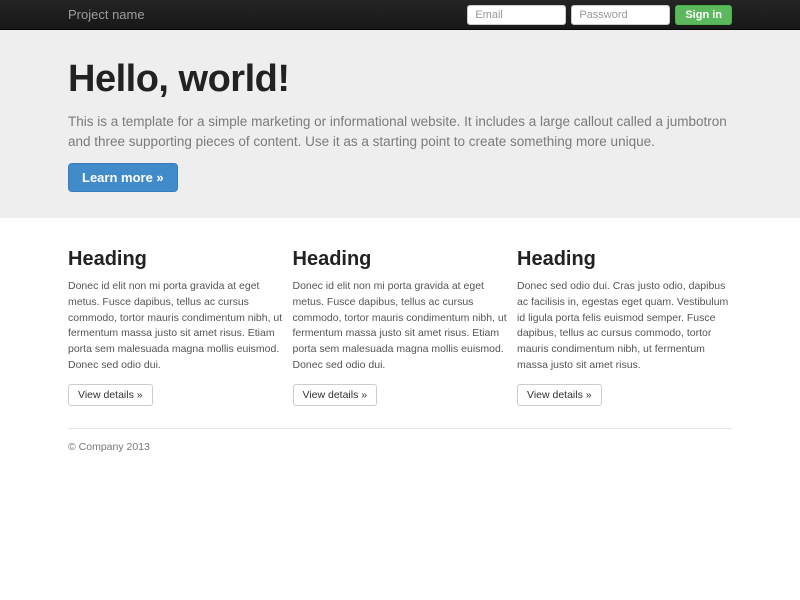 The image size is (800, 600). What do you see at coordinates (559, 394) in the screenshot?
I see `view-details-button-3: View details »` at bounding box center [559, 394].